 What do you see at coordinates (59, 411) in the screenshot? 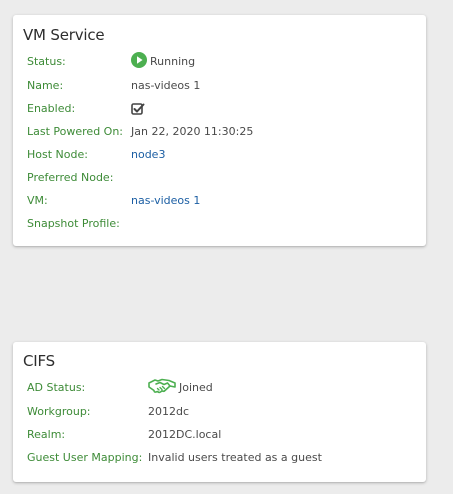
I see `cifs-workgroup-label: Workgroup:` at bounding box center [59, 411].